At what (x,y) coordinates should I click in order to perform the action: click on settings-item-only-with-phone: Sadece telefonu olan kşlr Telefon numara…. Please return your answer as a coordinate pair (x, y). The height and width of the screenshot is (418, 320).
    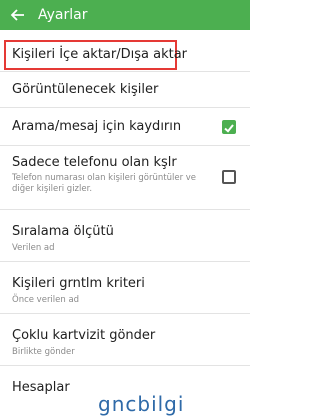
    Looking at the image, I should click on (125, 178).